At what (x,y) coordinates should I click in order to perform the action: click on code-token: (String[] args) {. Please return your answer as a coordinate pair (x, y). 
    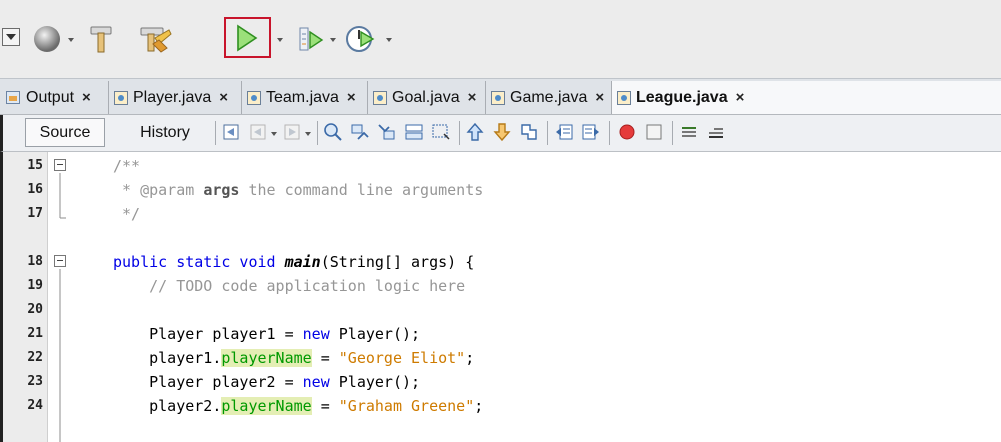
    Looking at the image, I should click on (397, 262).